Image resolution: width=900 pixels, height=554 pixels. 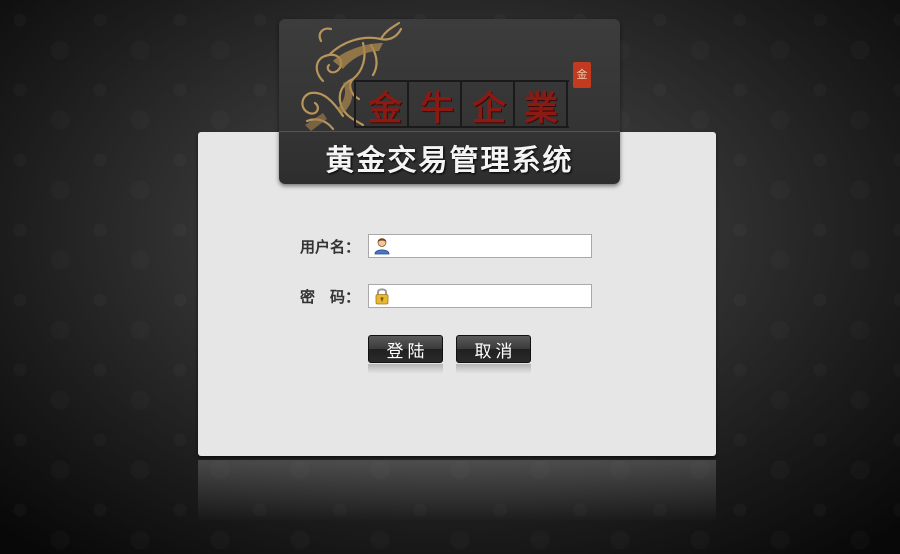 I want to click on password-label: 密 码：, so click(x=330, y=296).